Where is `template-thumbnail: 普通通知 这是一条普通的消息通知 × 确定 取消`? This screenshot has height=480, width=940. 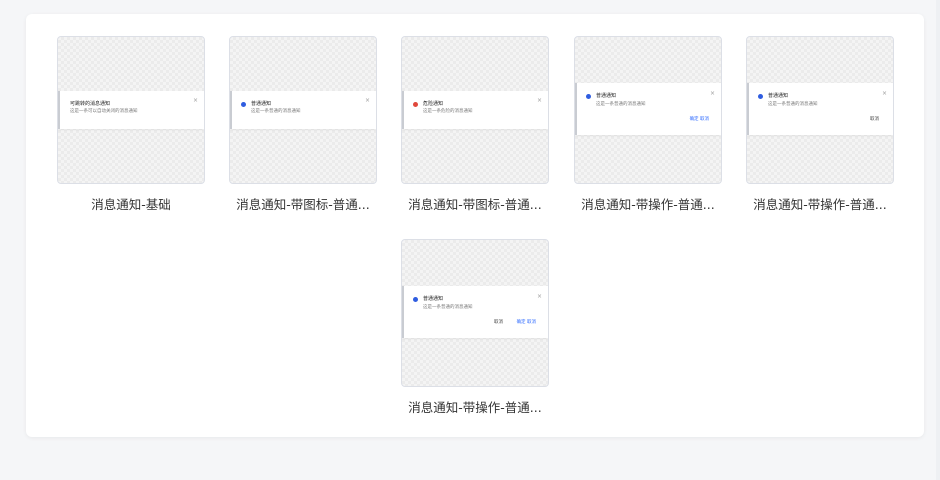 template-thumbnail: 普通通知 这是一条普通的消息通知 × 确定 取消 is located at coordinates (648, 110).